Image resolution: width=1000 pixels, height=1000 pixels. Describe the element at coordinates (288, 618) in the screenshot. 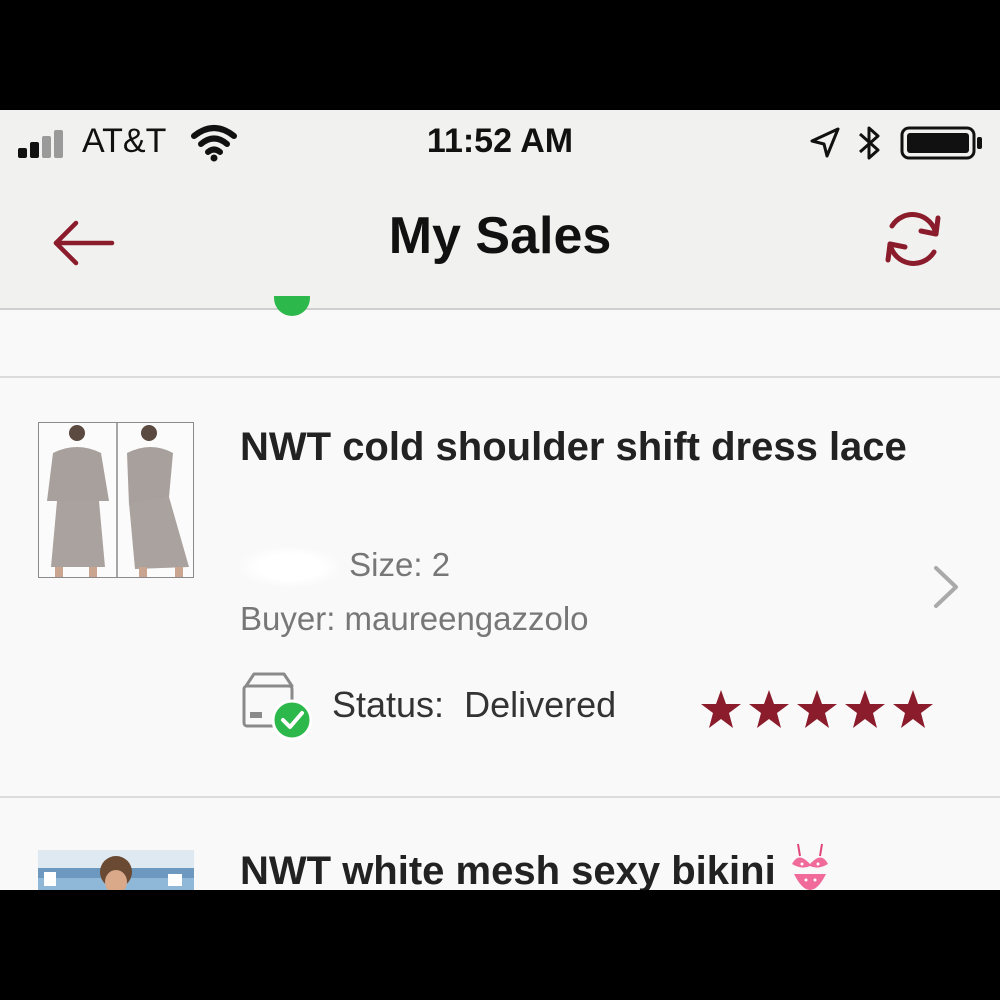

I see `buyer-label: Buyer:` at that location.